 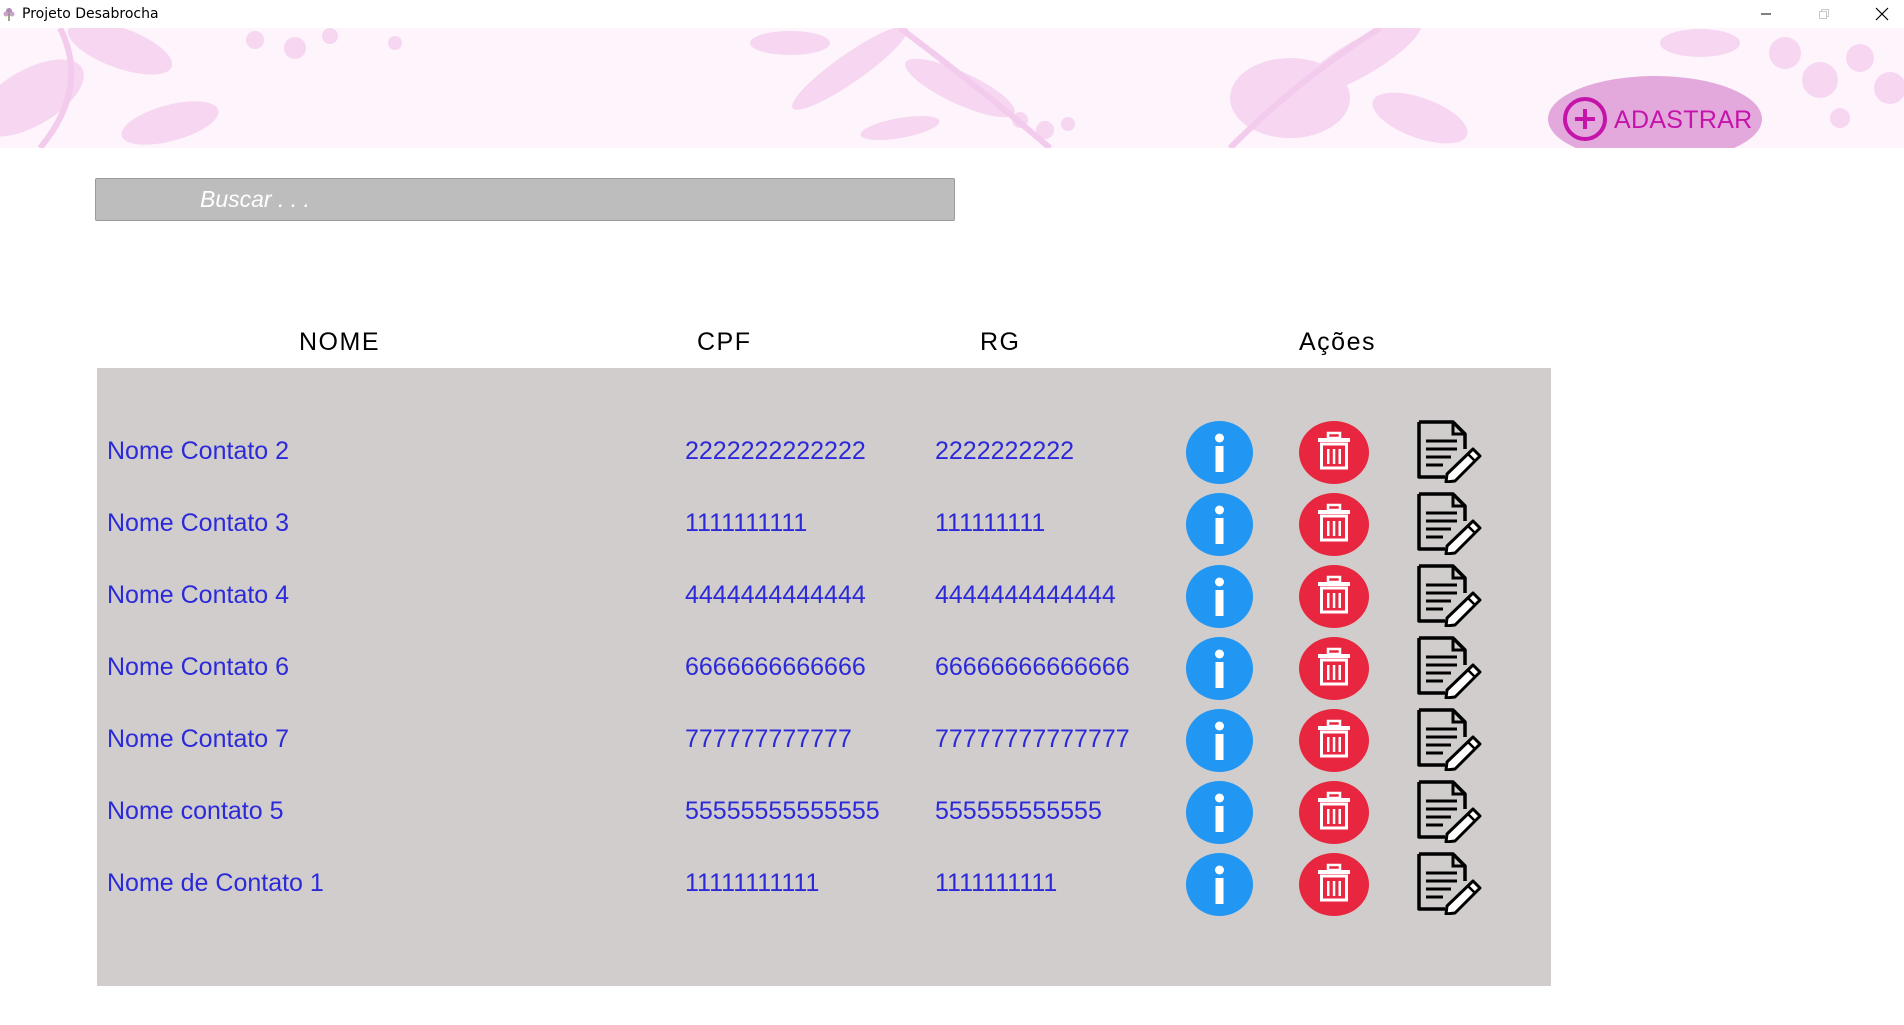 I want to click on window-title: Projeto Desabrocha, so click(x=90, y=14).